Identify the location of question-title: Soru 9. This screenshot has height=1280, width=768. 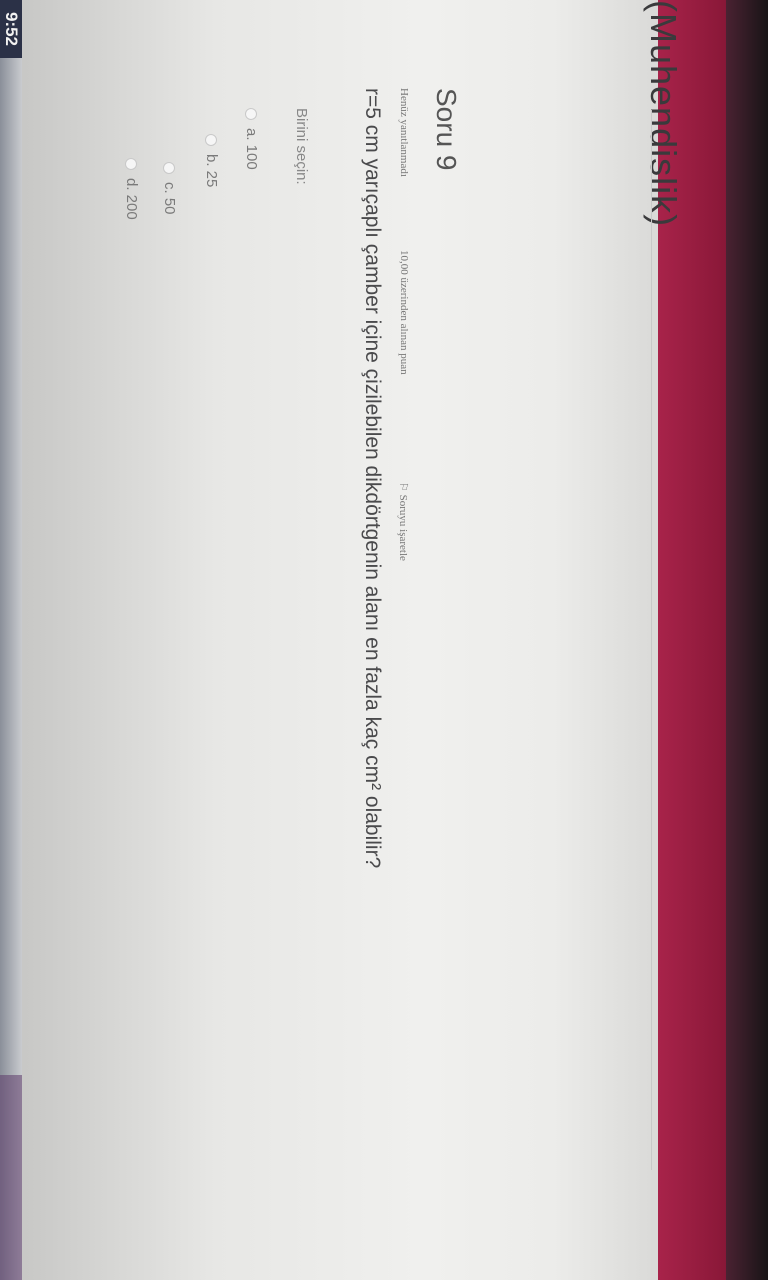
(446, 129).